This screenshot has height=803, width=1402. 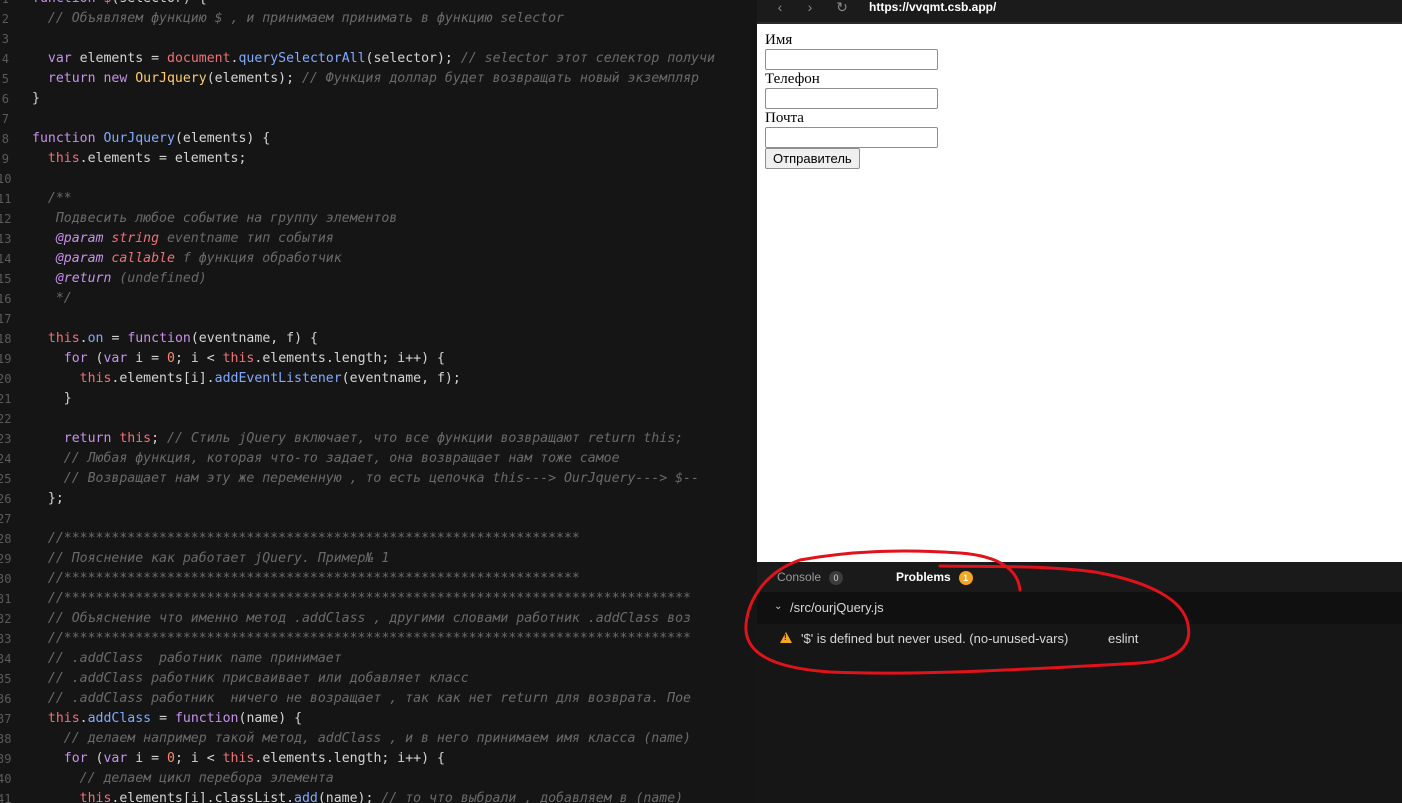 I want to click on line-number: 3, so click(x=5, y=39).